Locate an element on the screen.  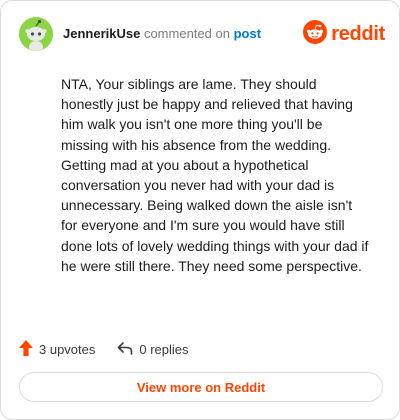
reply-button: 0 replies is located at coordinates (153, 349).